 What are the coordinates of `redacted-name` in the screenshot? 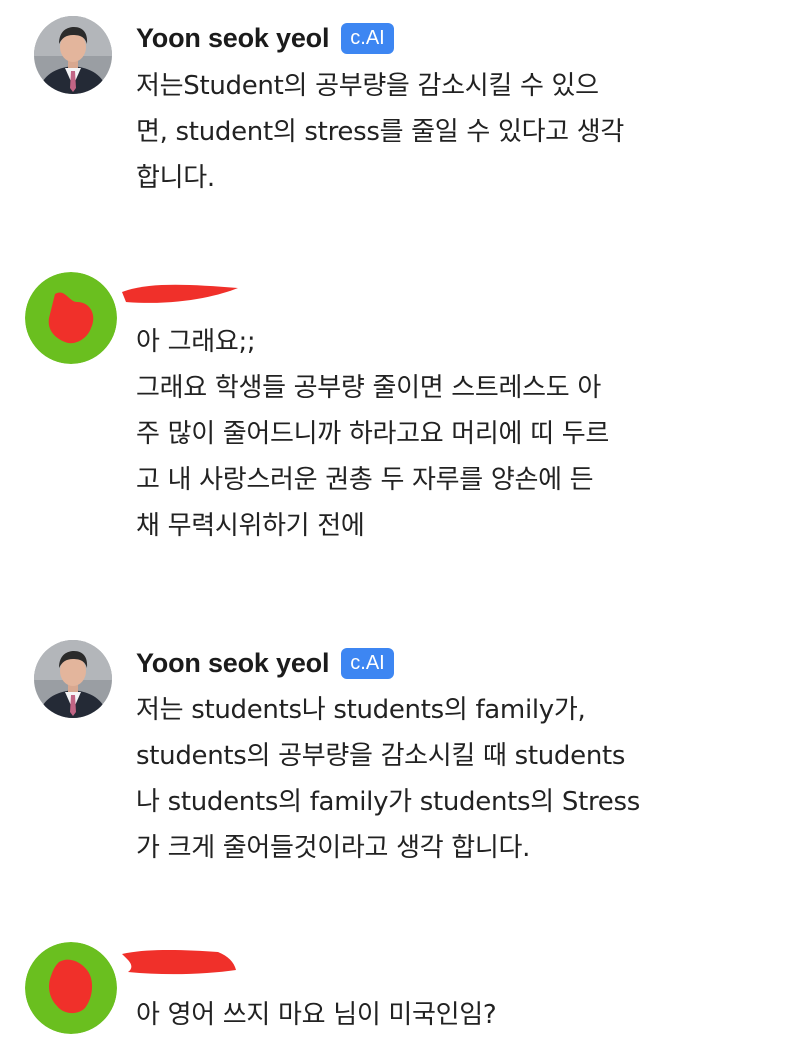 It's located at (181, 962).